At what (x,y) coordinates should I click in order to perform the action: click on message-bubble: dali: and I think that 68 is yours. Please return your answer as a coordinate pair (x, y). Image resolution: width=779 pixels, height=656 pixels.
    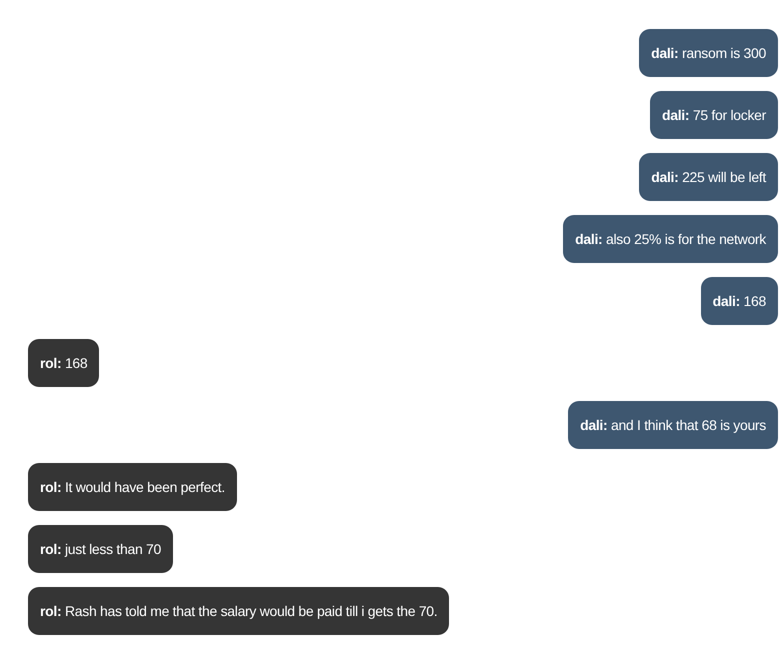
    Looking at the image, I should click on (673, 425).